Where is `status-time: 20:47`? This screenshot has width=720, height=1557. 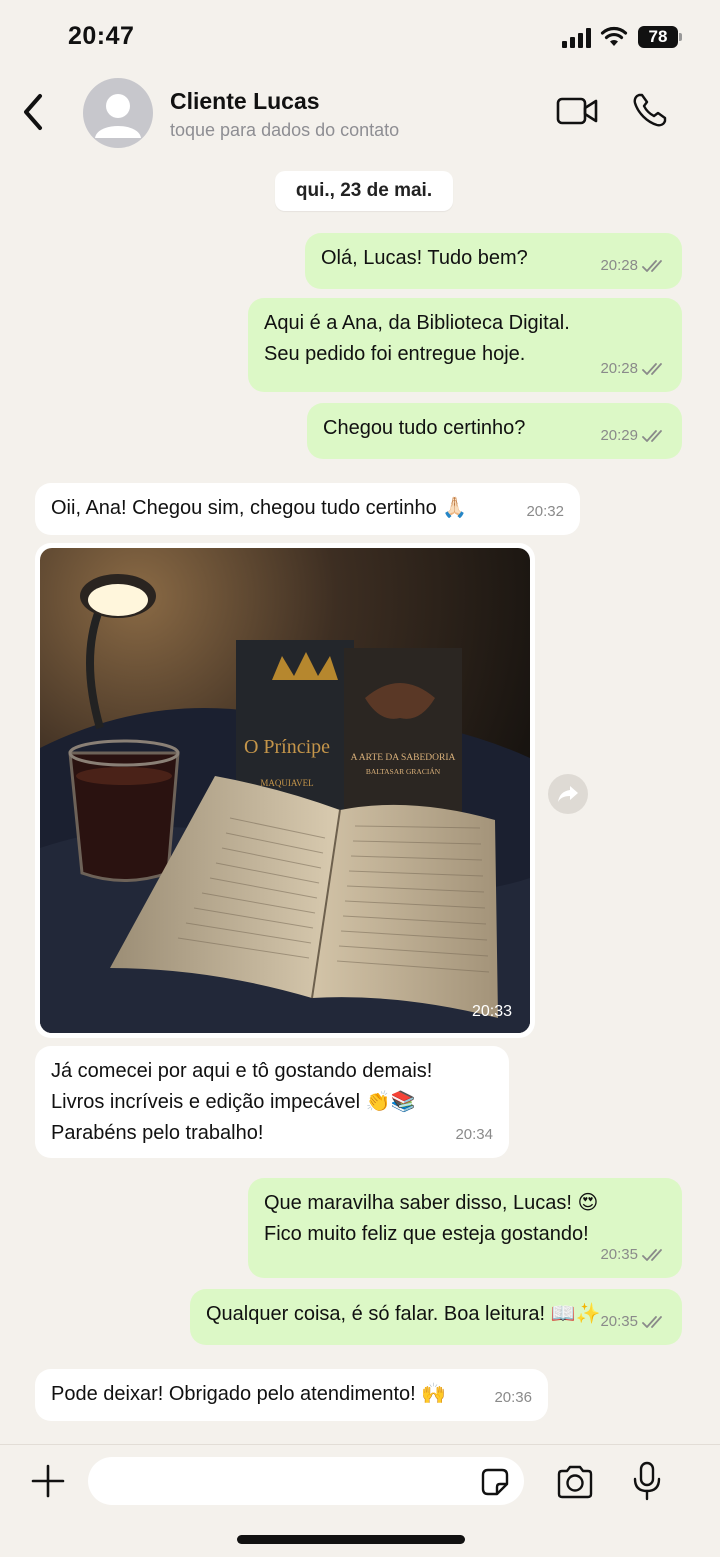 status-time: 20:47 is located at coordinates (101, 36).